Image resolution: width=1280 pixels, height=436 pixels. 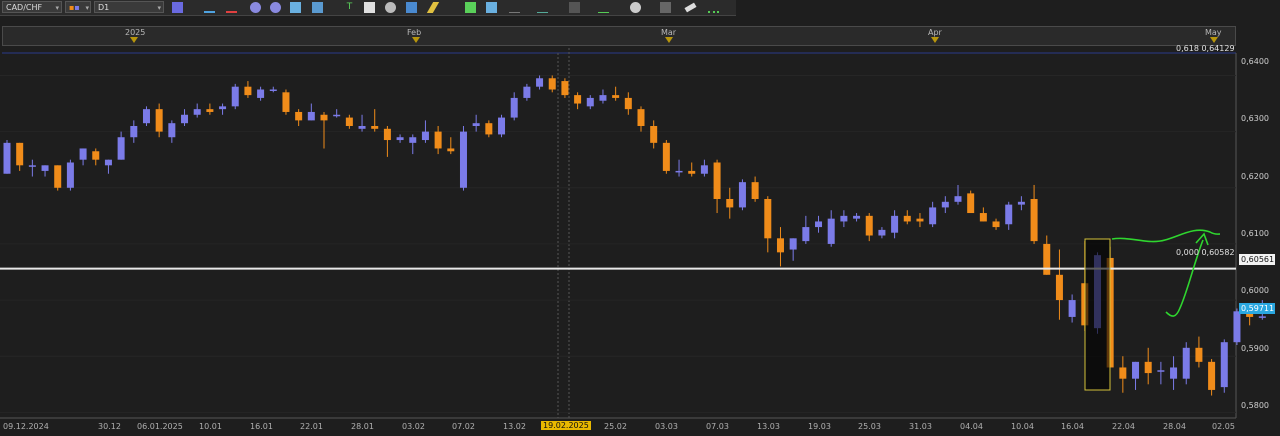 What do you see at coordinates (1097, 314) in the screenshot?
I see `highlight-box` at bounding box center [1097, 314].